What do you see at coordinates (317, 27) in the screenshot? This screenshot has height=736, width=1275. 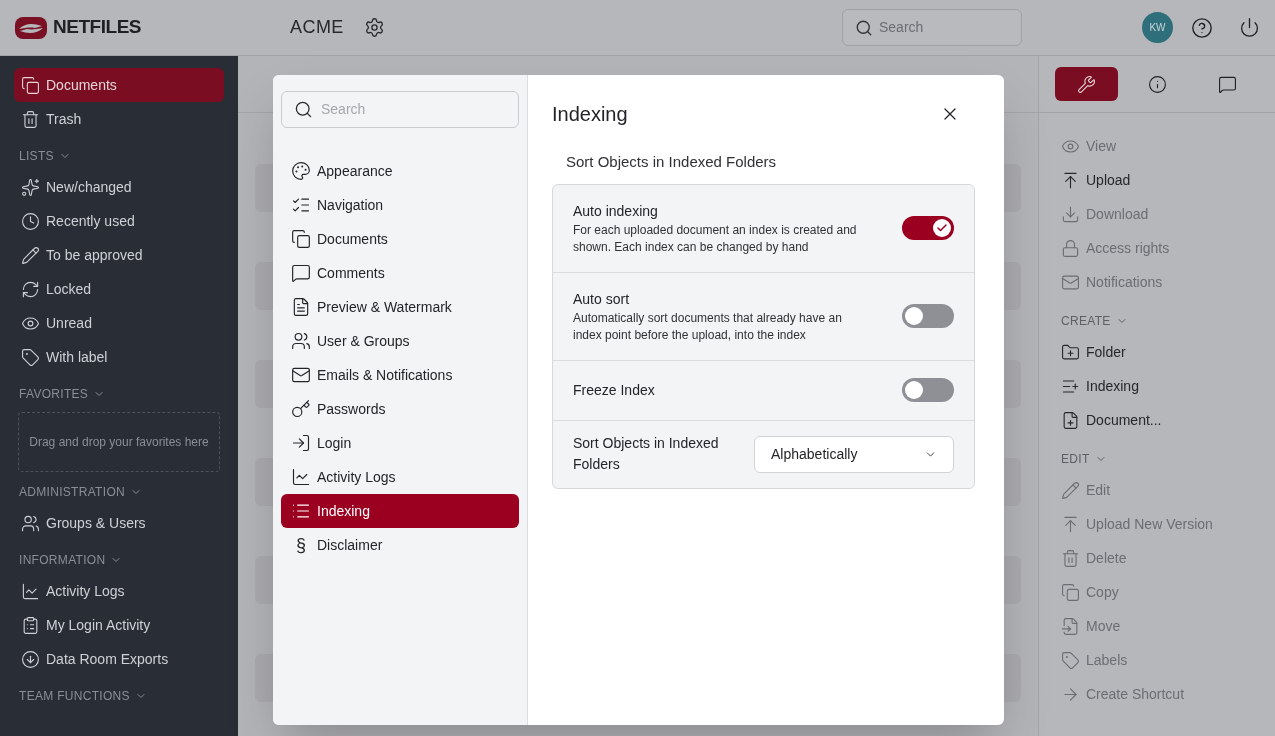 I see `workspace-name: ACME` at bounding box center [317, 27].